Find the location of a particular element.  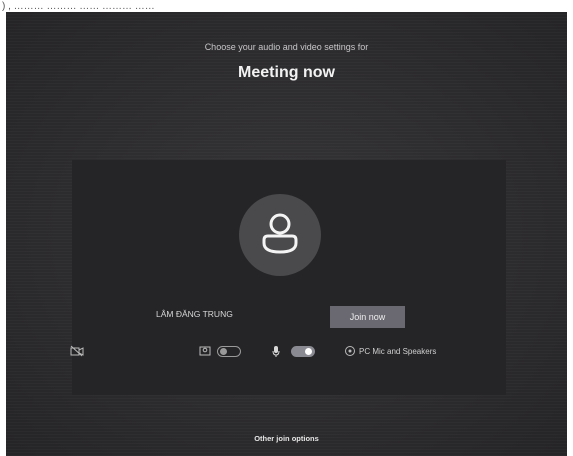

avatar is located at coordinates (280, 235).